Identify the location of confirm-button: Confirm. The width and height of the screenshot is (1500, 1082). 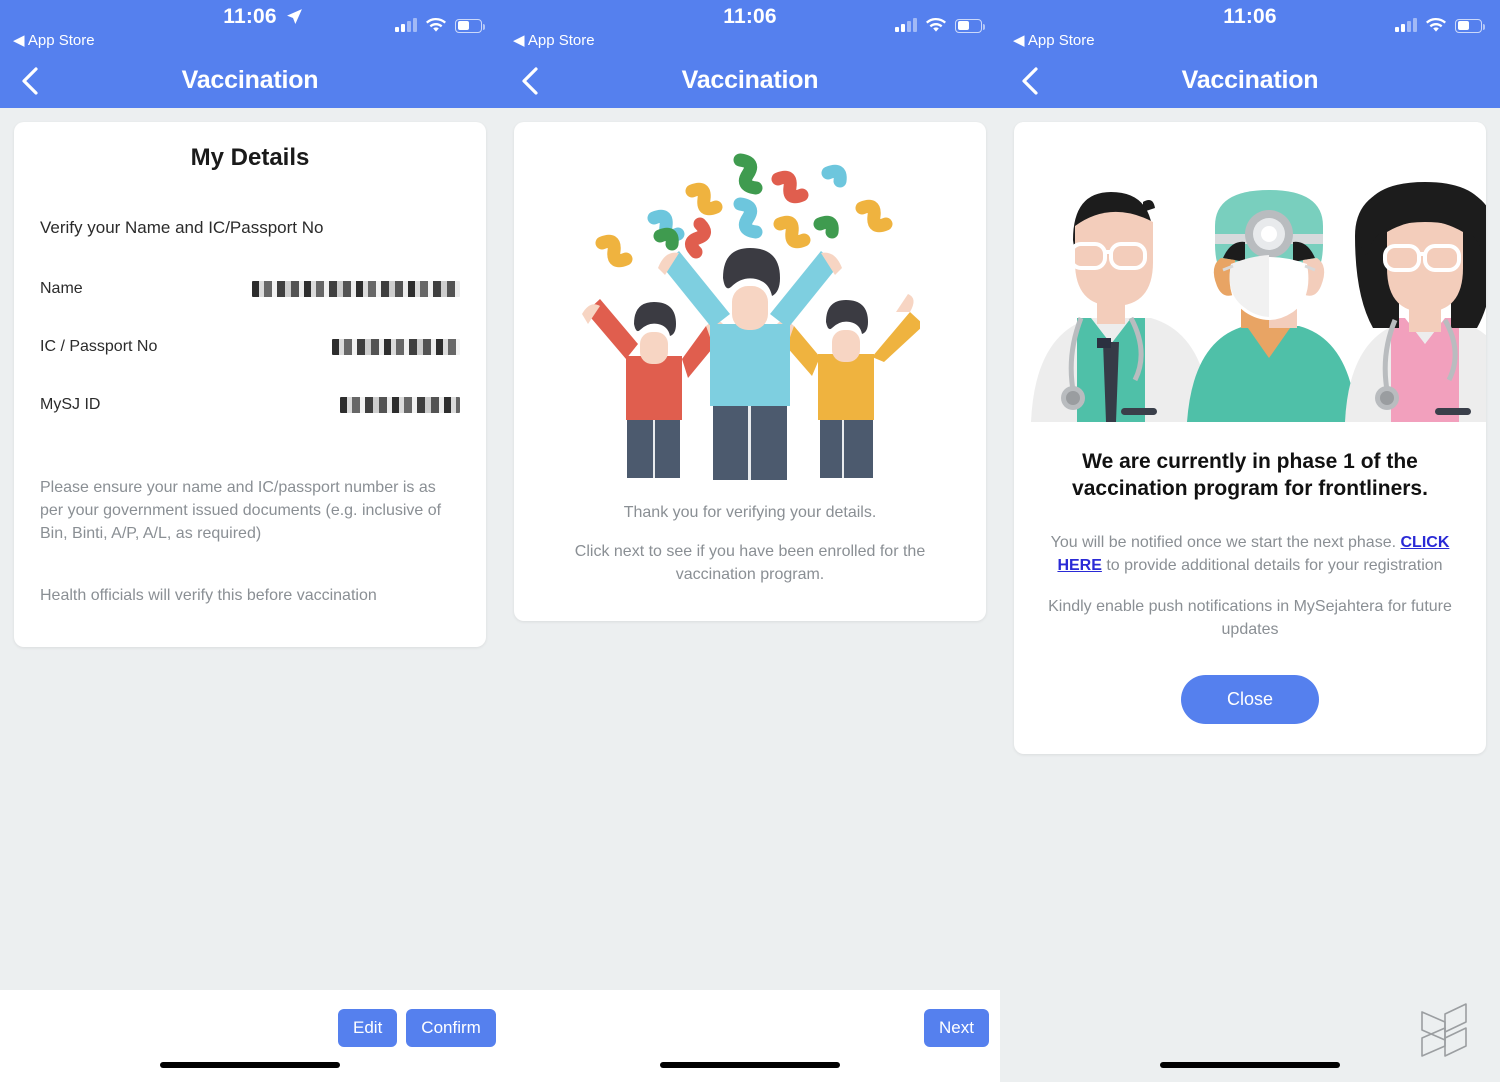
(451, 1028).